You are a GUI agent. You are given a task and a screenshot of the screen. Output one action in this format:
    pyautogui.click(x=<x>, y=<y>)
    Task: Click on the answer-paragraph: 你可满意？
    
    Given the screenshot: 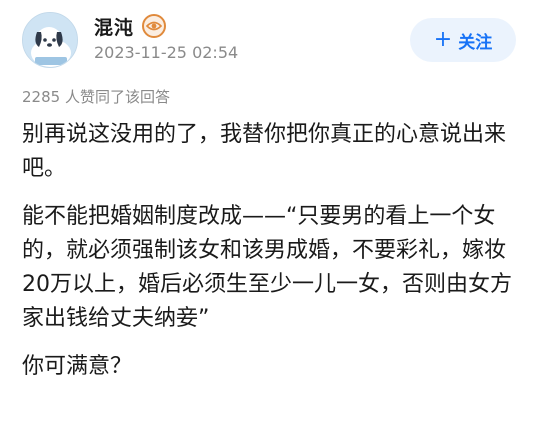 What is the action you would take?
    pyautogui.click(x=77, y=366)
    